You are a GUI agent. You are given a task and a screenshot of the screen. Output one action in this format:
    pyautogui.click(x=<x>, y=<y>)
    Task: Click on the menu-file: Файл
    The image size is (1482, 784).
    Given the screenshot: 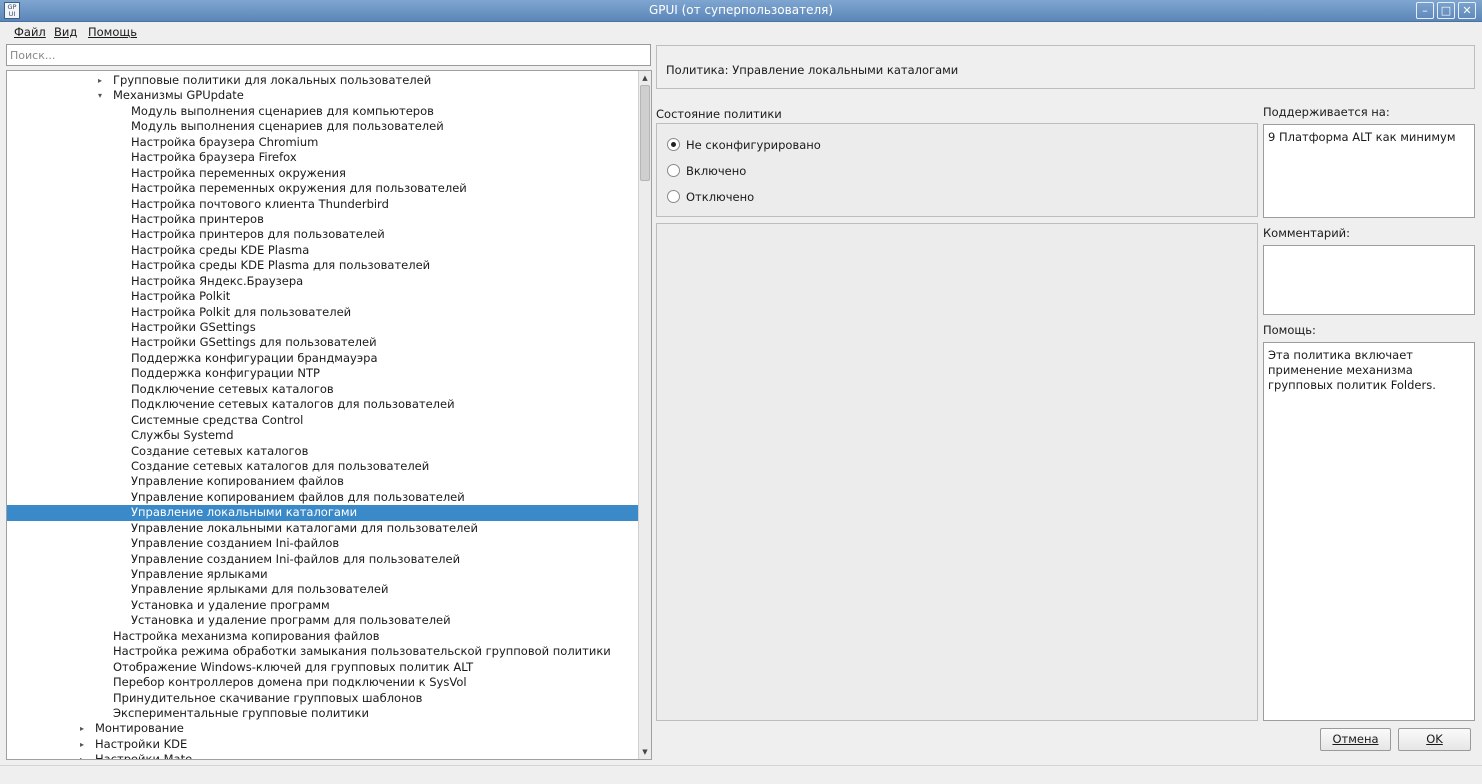 What is the action you would take?
    pyautogui.click(x=30, y=32)
    